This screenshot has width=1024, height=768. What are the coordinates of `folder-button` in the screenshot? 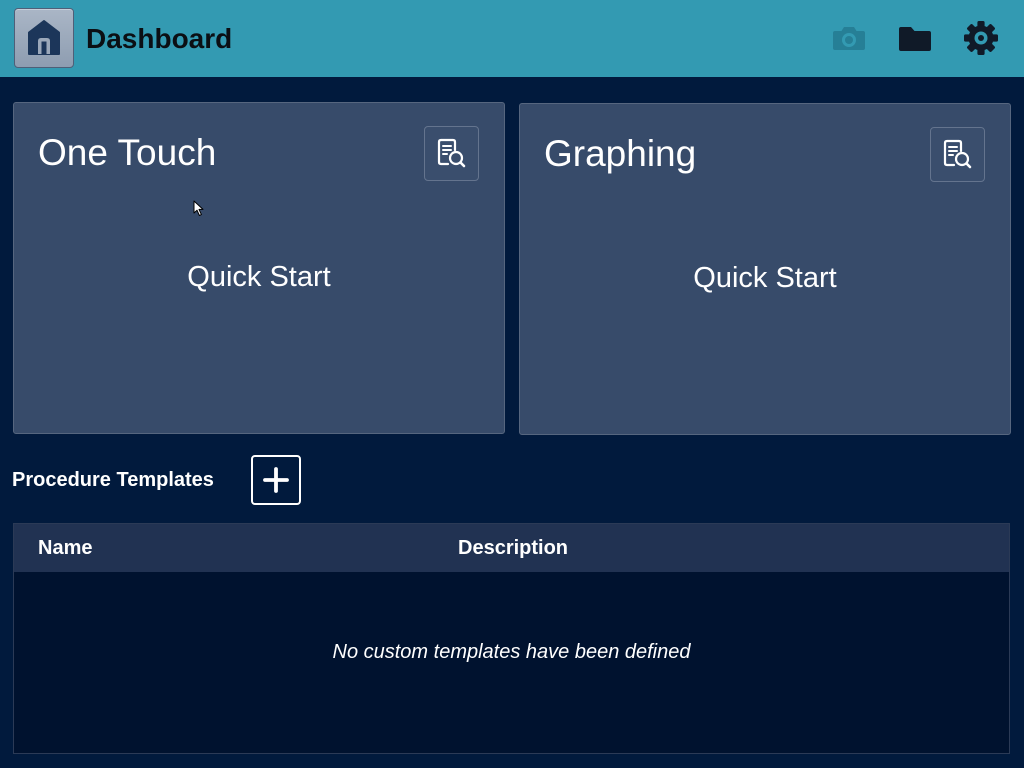 It's located at (915, 38).